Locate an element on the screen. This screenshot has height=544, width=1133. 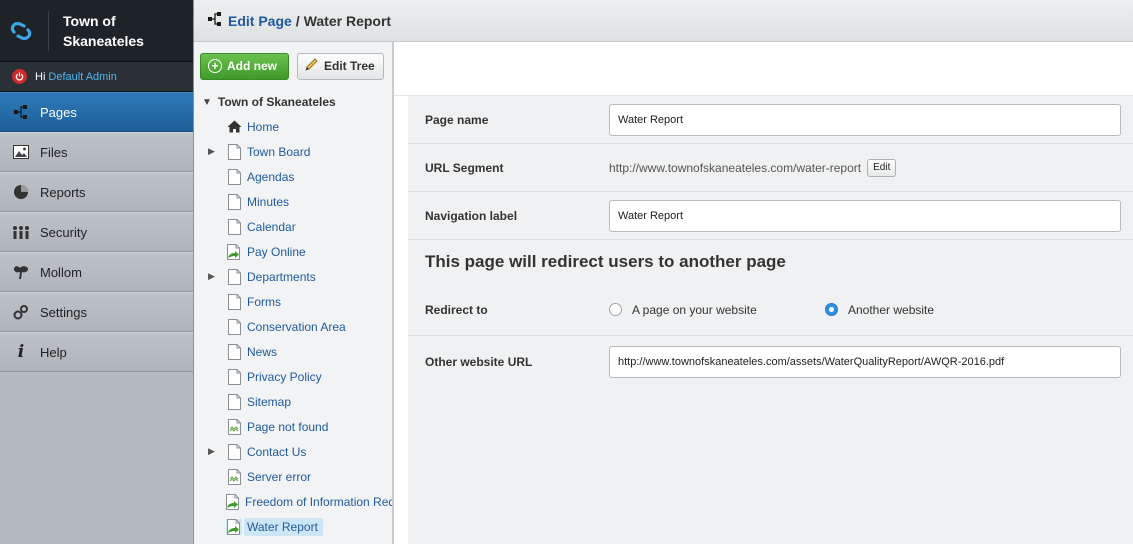
tree-item: ▶ Town Board is located at coordinates (293, 151).